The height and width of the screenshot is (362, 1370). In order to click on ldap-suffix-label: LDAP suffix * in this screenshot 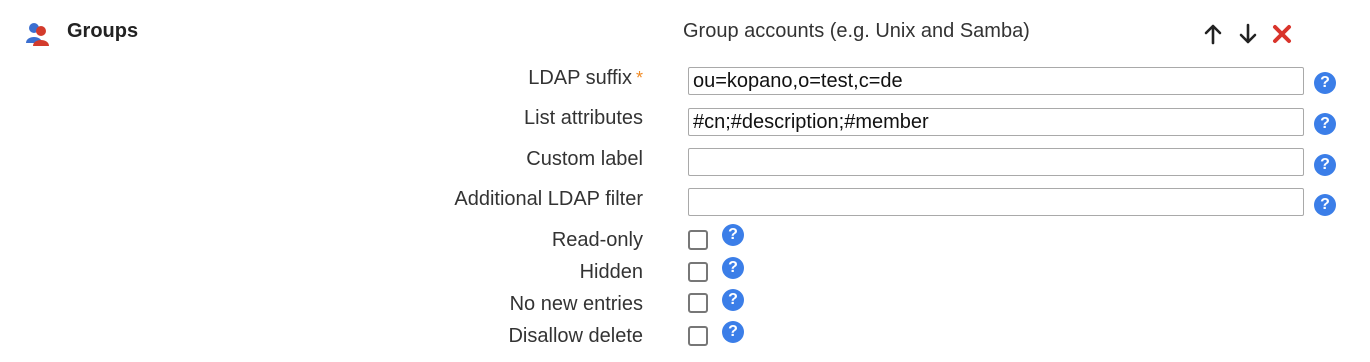, I will do `click(585, 78)`.